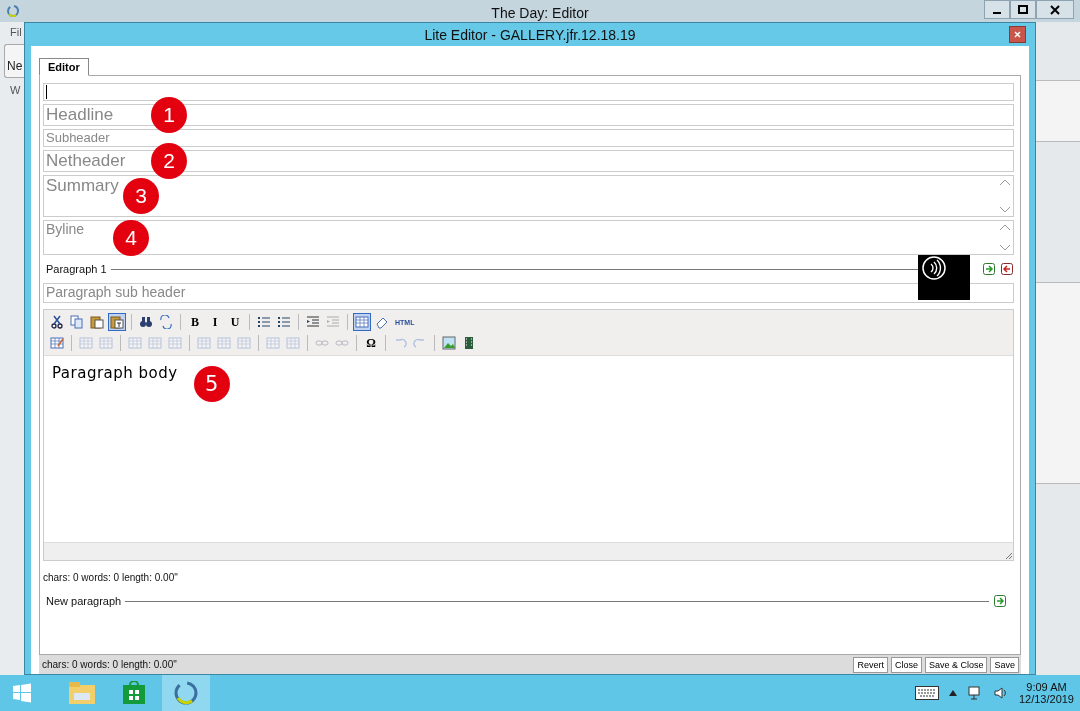 This screenshot has width=1080, height=711. What do you see at coordinates (12, 32) in the screenshot?
I see `menu-item: Fil` at bounding box center [12, 32].